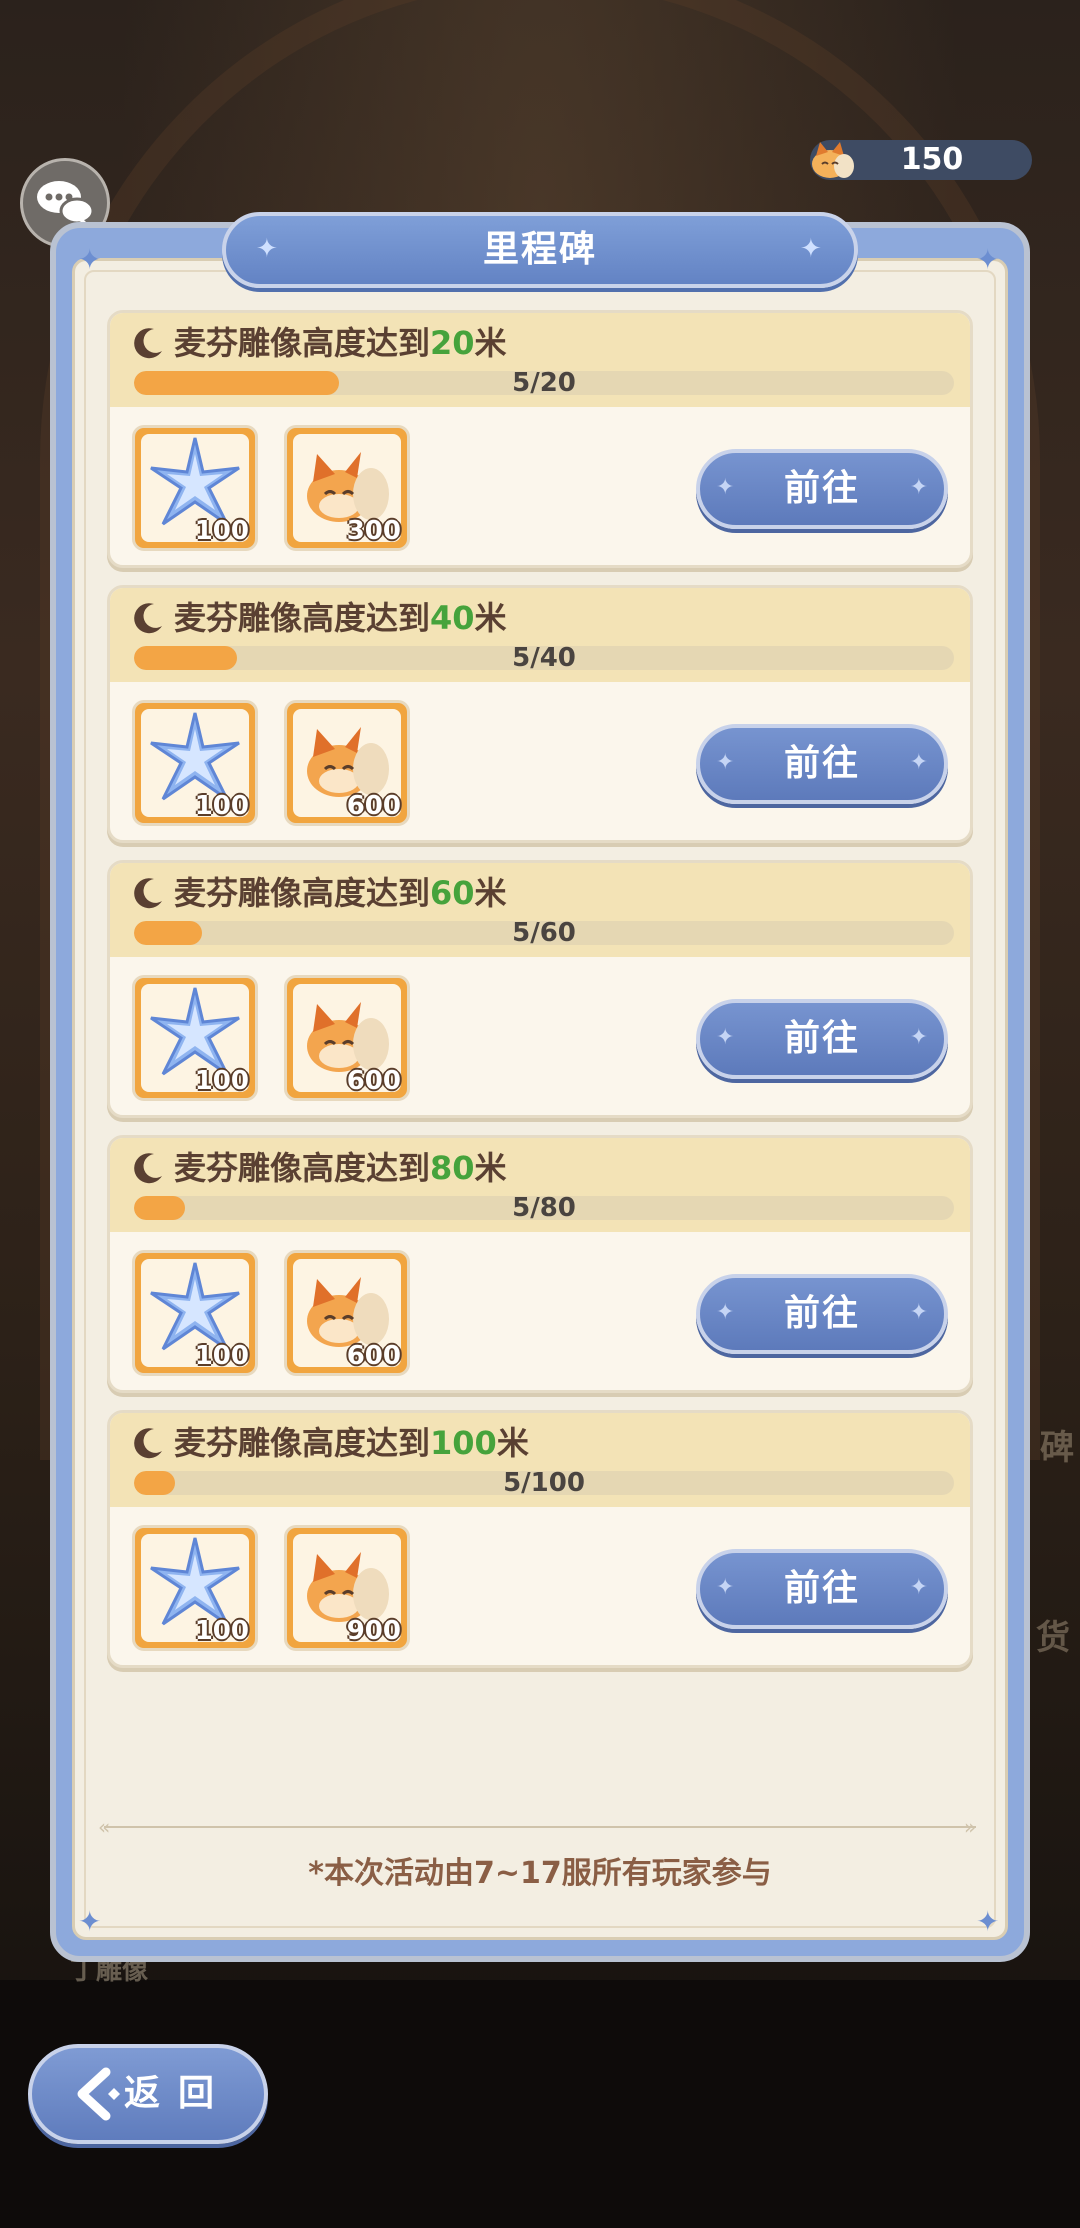  I want to click on background-side-label-1: 碑, so click(1057, 1448).